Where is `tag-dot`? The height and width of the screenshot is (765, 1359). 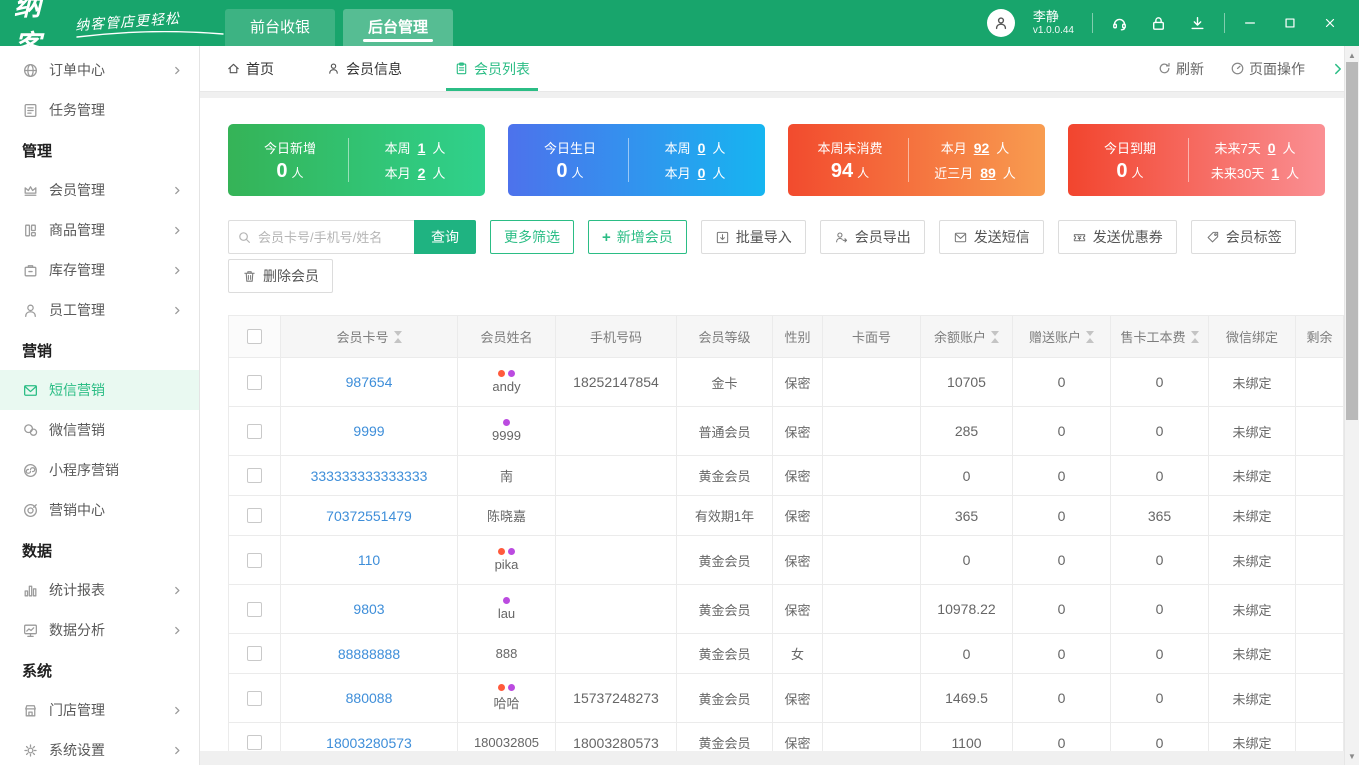
tag-dot is located at coordinates (511, 551).